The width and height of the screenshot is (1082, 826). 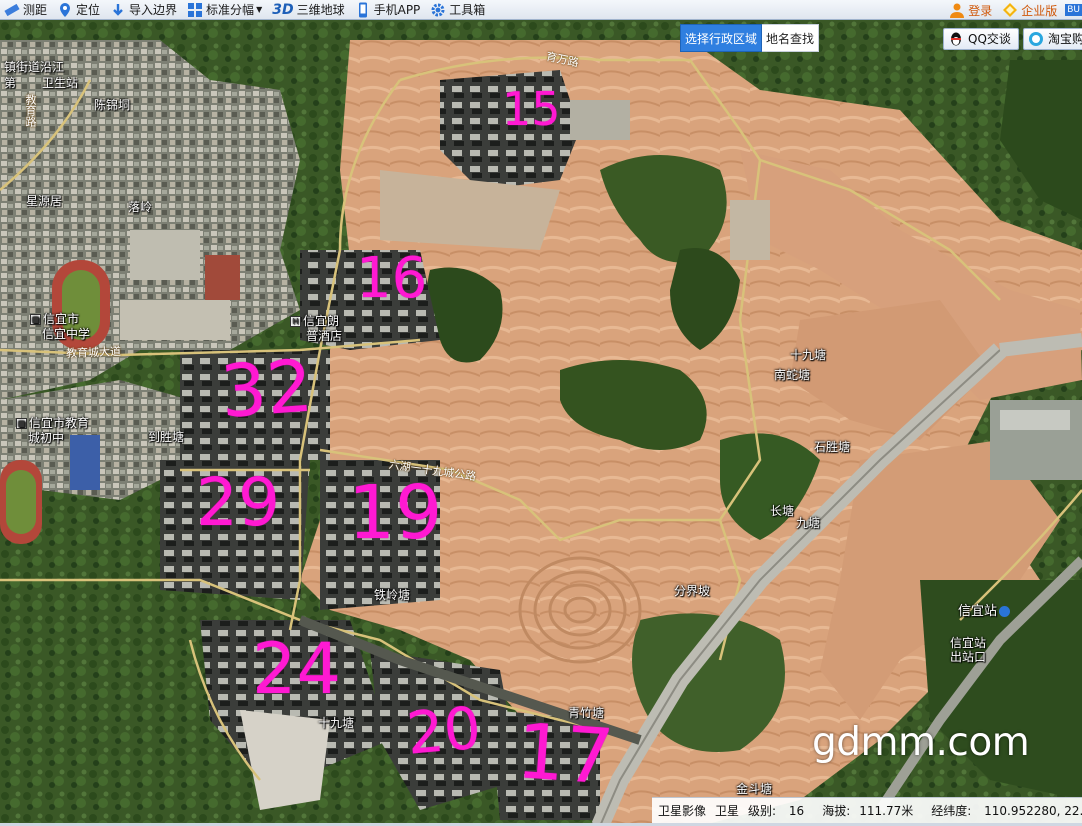 I want to click on gear-icon, so click(x=438, y=9).